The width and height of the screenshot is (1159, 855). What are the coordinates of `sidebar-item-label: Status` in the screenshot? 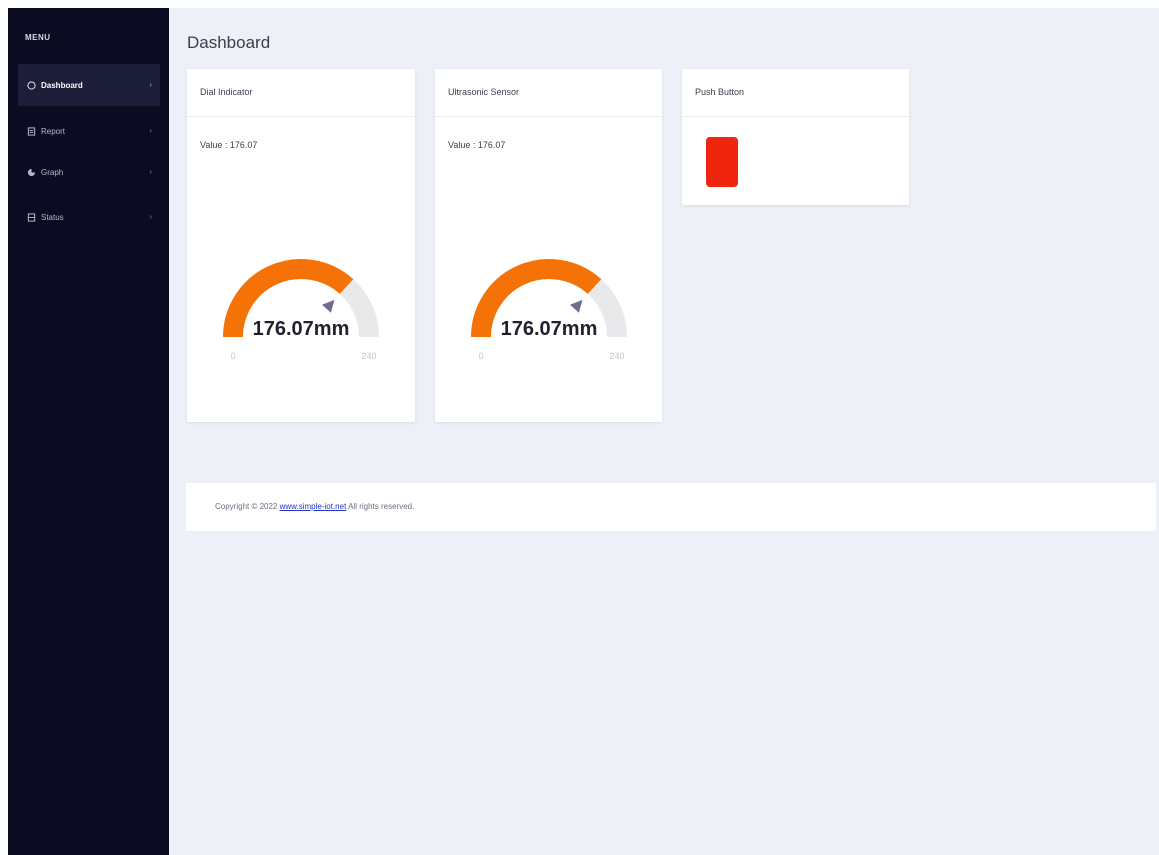 It's located at (52, 217).